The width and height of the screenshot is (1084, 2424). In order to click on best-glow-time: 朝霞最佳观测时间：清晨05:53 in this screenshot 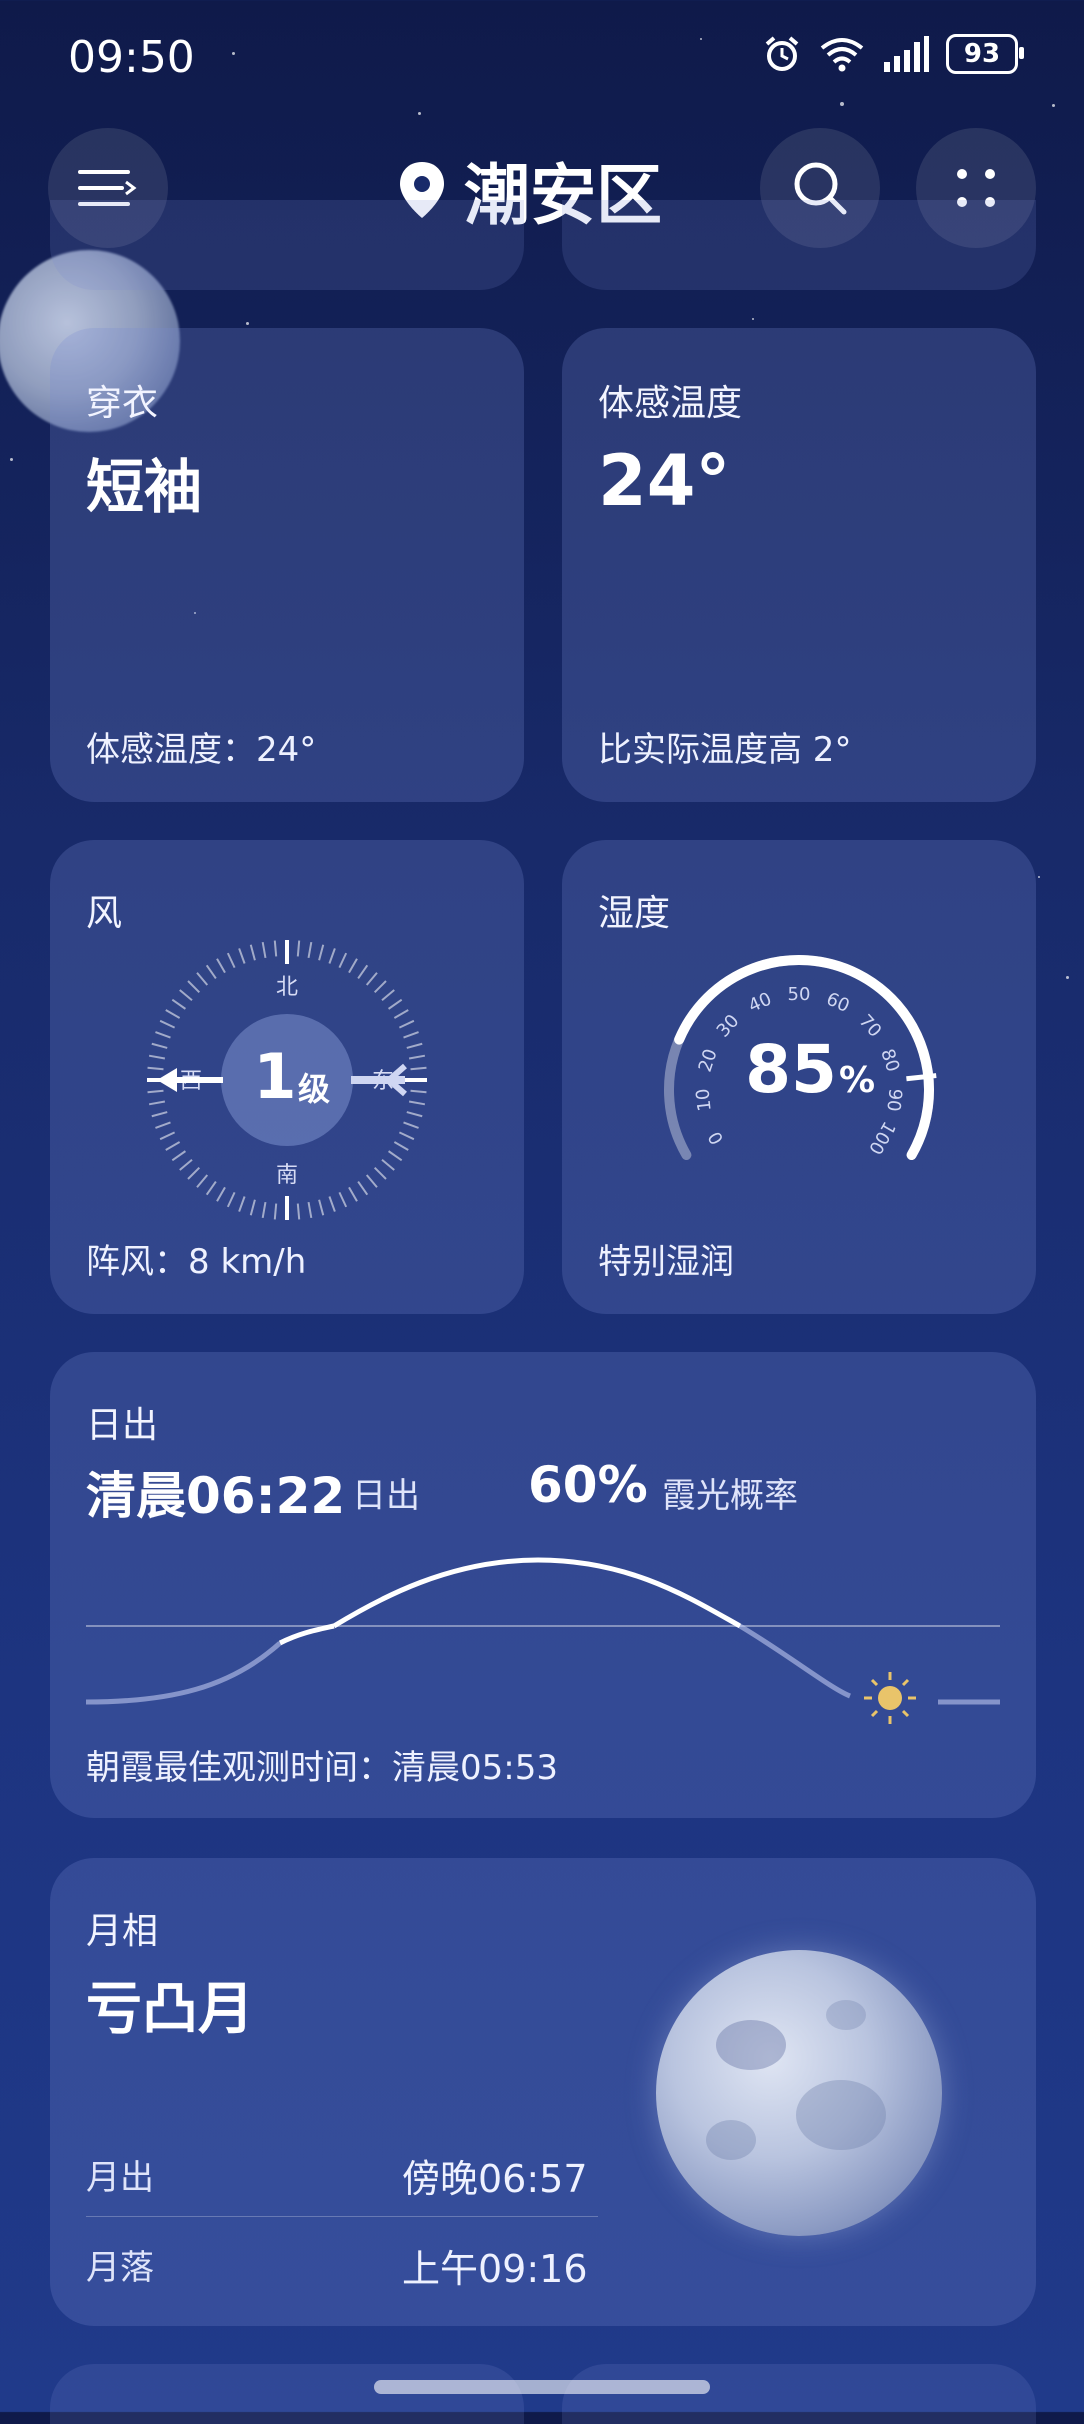, I will do `click(322, 1768)`.